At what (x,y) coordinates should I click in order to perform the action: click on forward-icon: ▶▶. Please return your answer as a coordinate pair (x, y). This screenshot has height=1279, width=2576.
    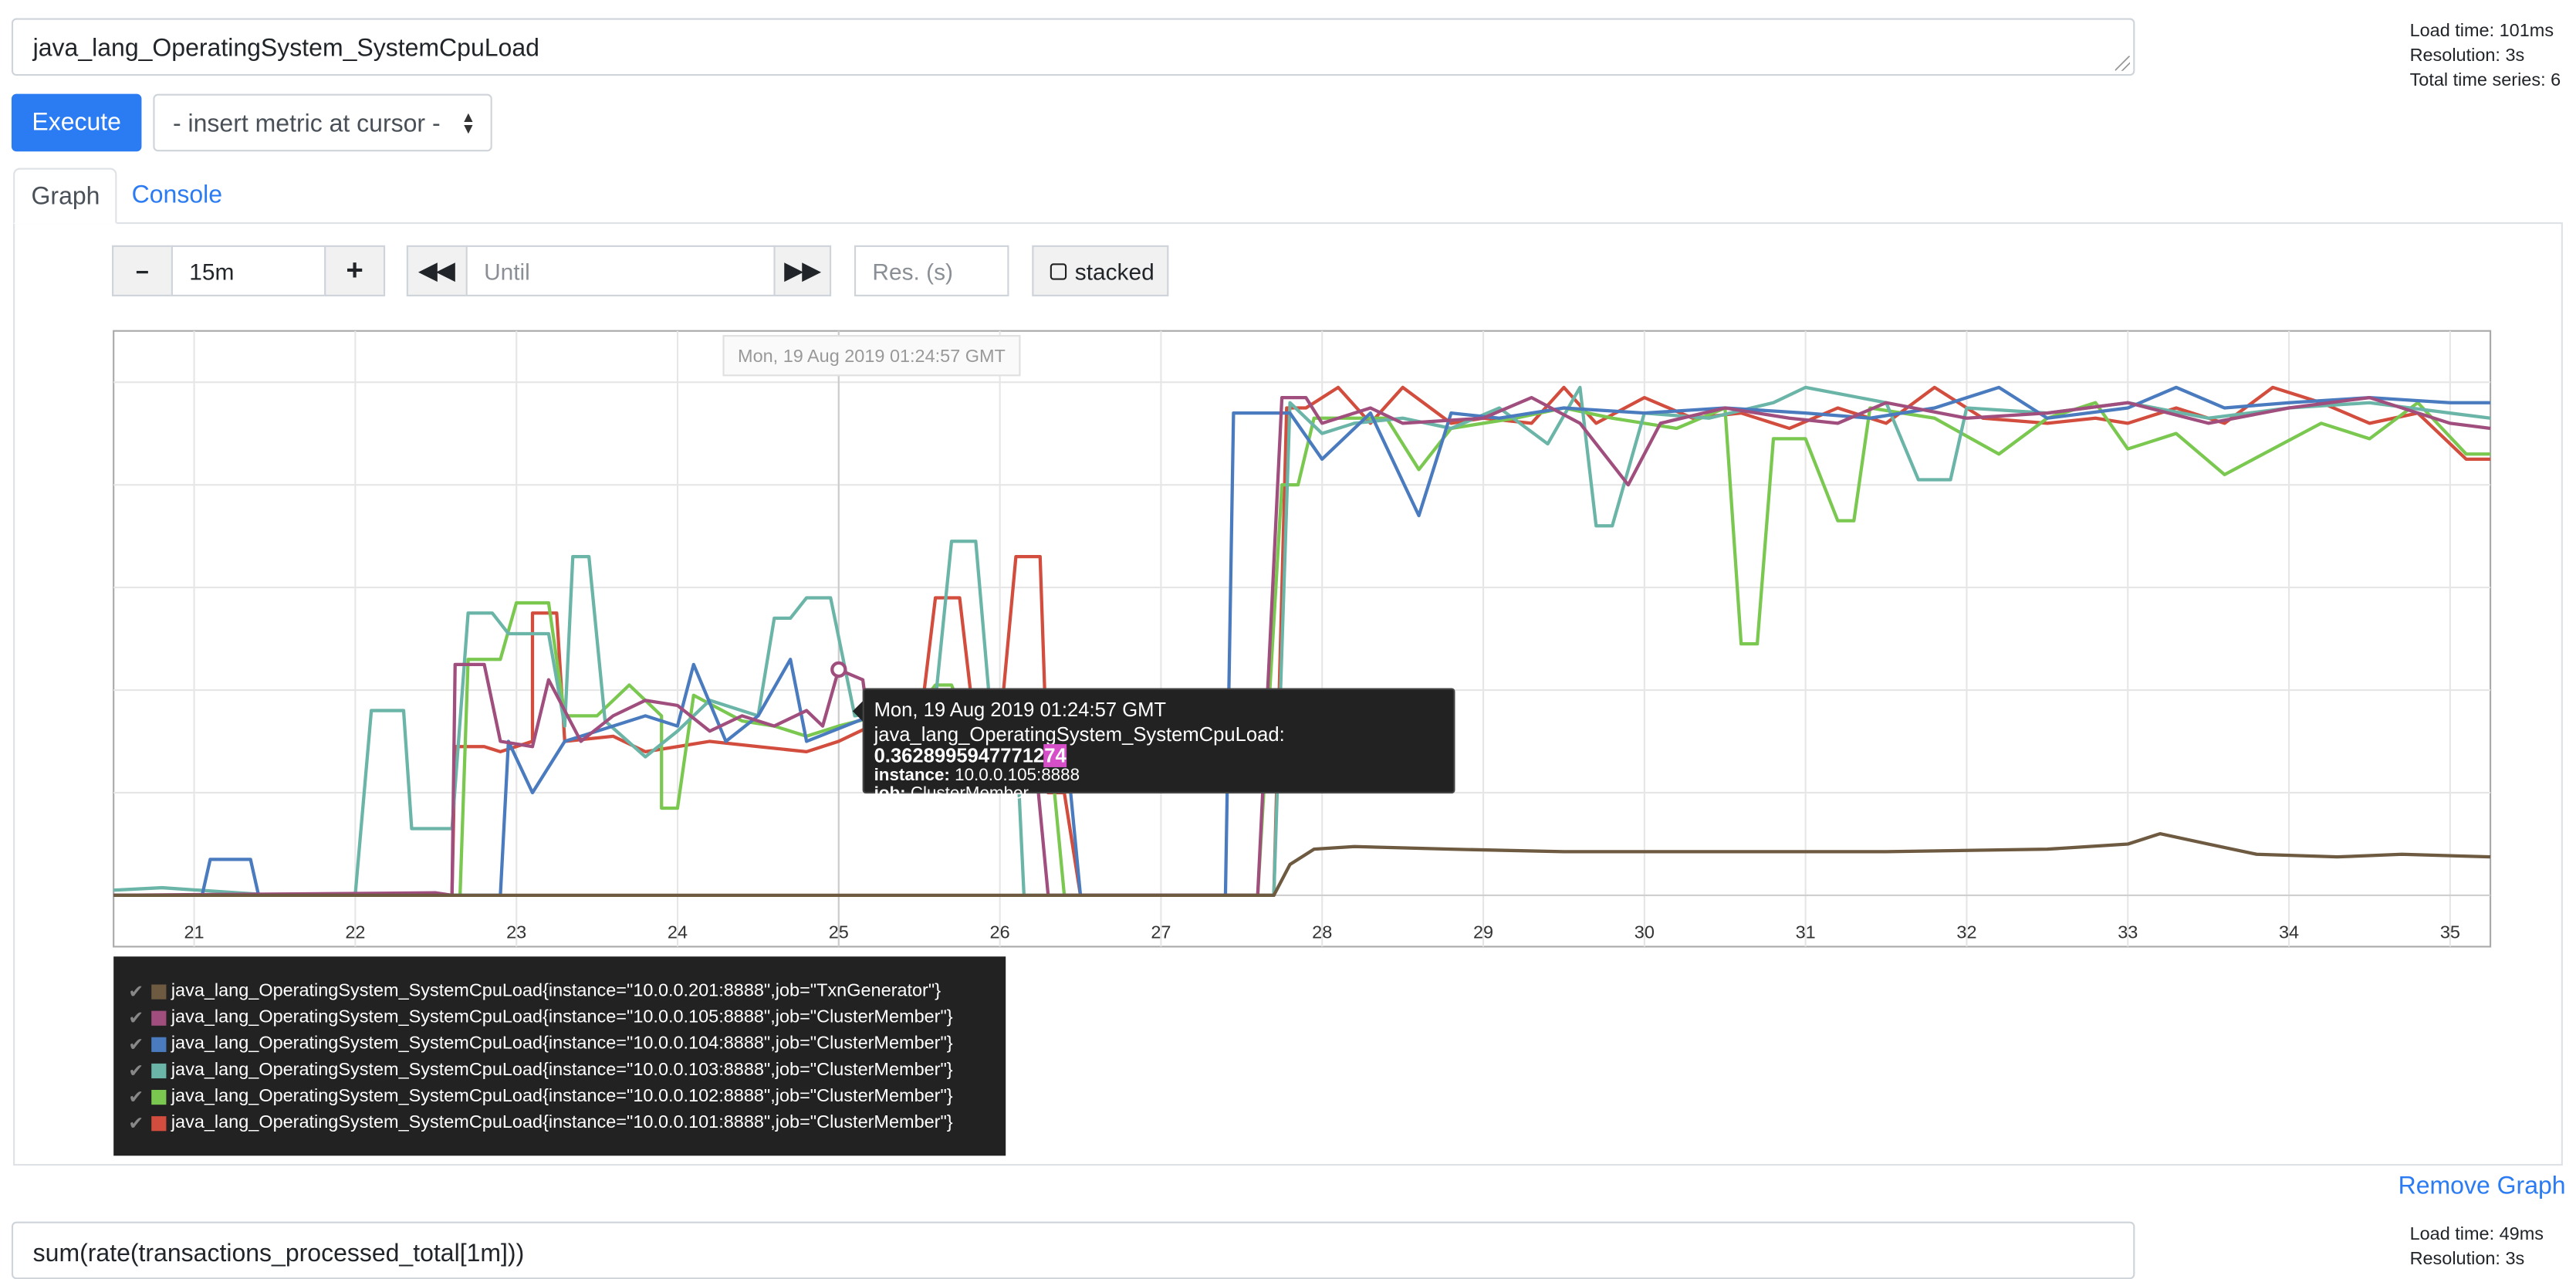
    Looking at the image, I should click on (802, 269).